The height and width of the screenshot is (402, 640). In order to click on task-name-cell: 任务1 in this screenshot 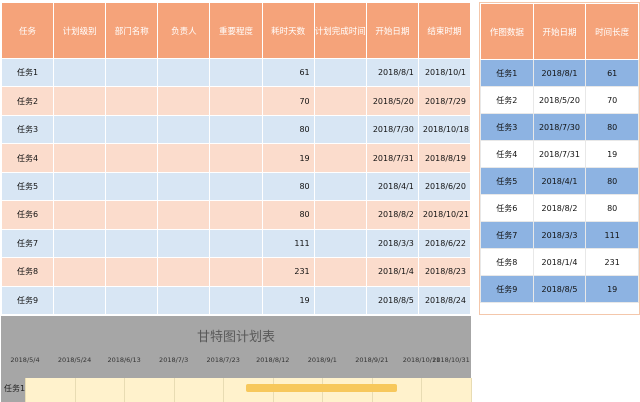, I will do `click(27, 72)`.